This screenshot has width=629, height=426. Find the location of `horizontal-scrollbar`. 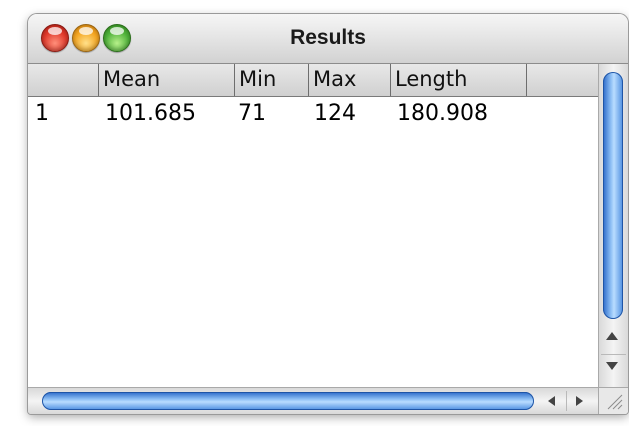

horizontal-scrollbar is located at coordinates (313, 400).